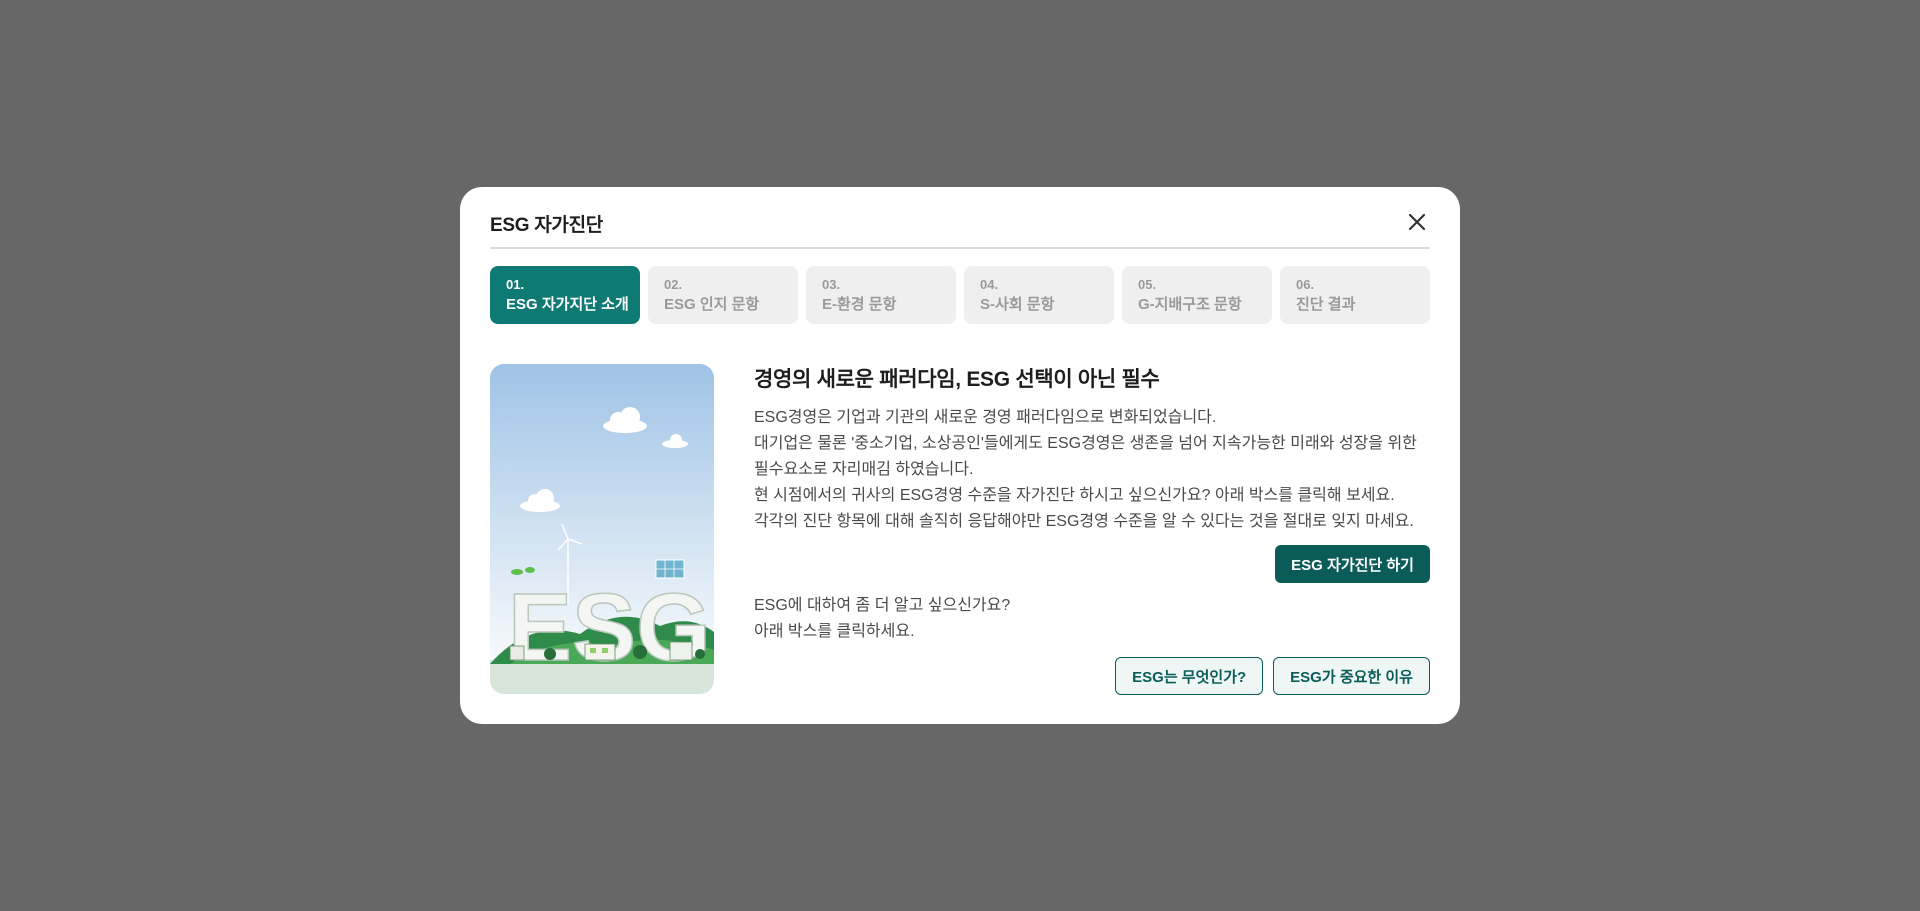 Image resolution: width=1920 pixels, height=911 pixels. I want to click on step-number: 02., so click(673, 284).